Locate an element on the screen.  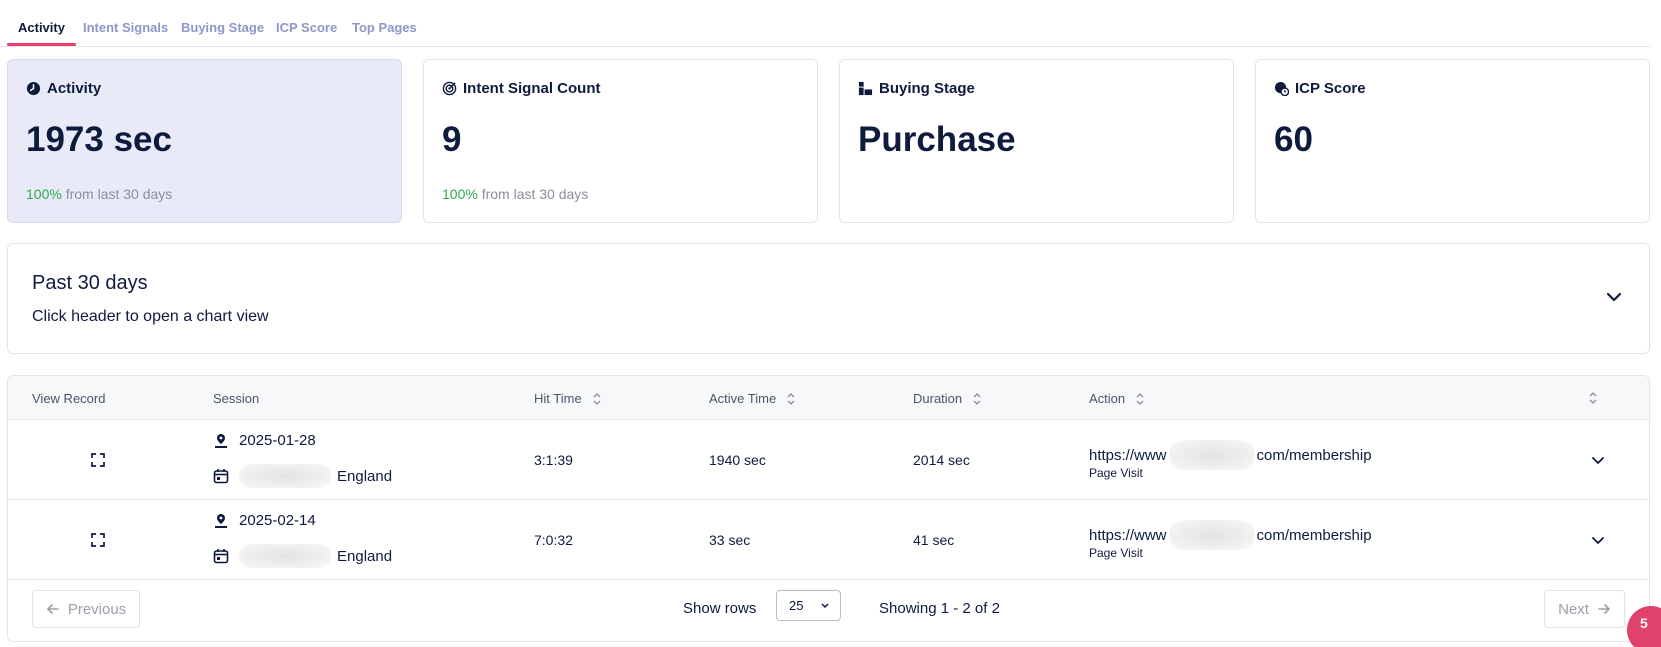
target-icon is located at coordinates (449, 88).